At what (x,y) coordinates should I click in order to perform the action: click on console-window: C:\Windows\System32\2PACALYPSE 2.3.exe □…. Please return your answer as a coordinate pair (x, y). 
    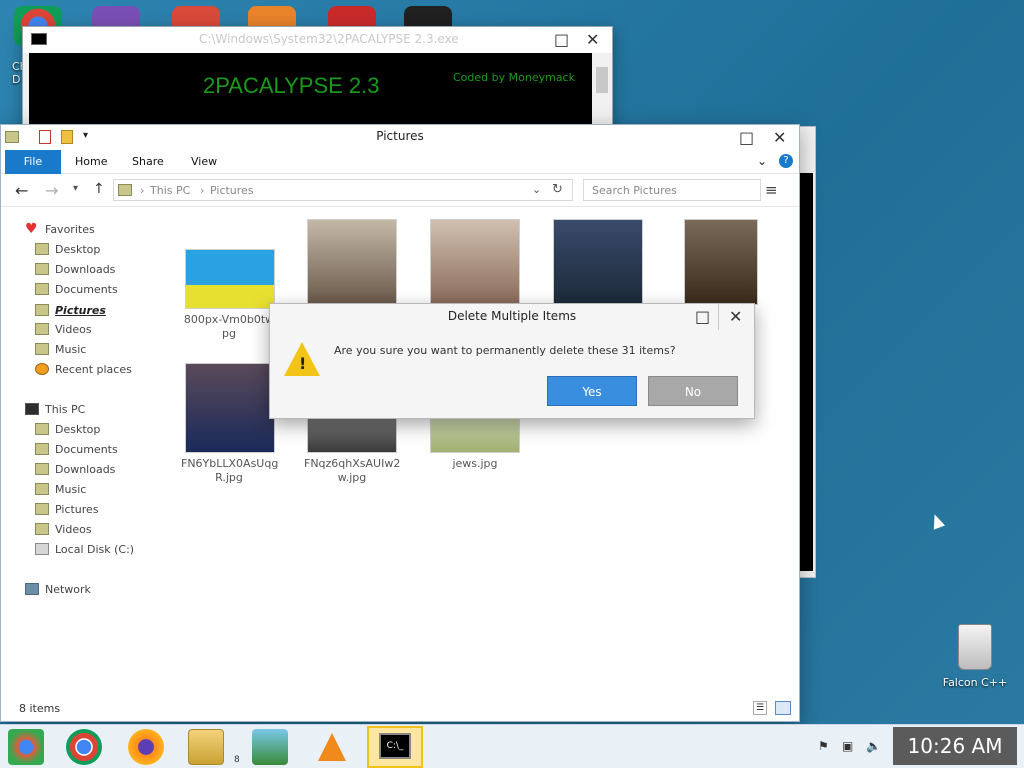
    Looking at the image, I should click on (317, 81).